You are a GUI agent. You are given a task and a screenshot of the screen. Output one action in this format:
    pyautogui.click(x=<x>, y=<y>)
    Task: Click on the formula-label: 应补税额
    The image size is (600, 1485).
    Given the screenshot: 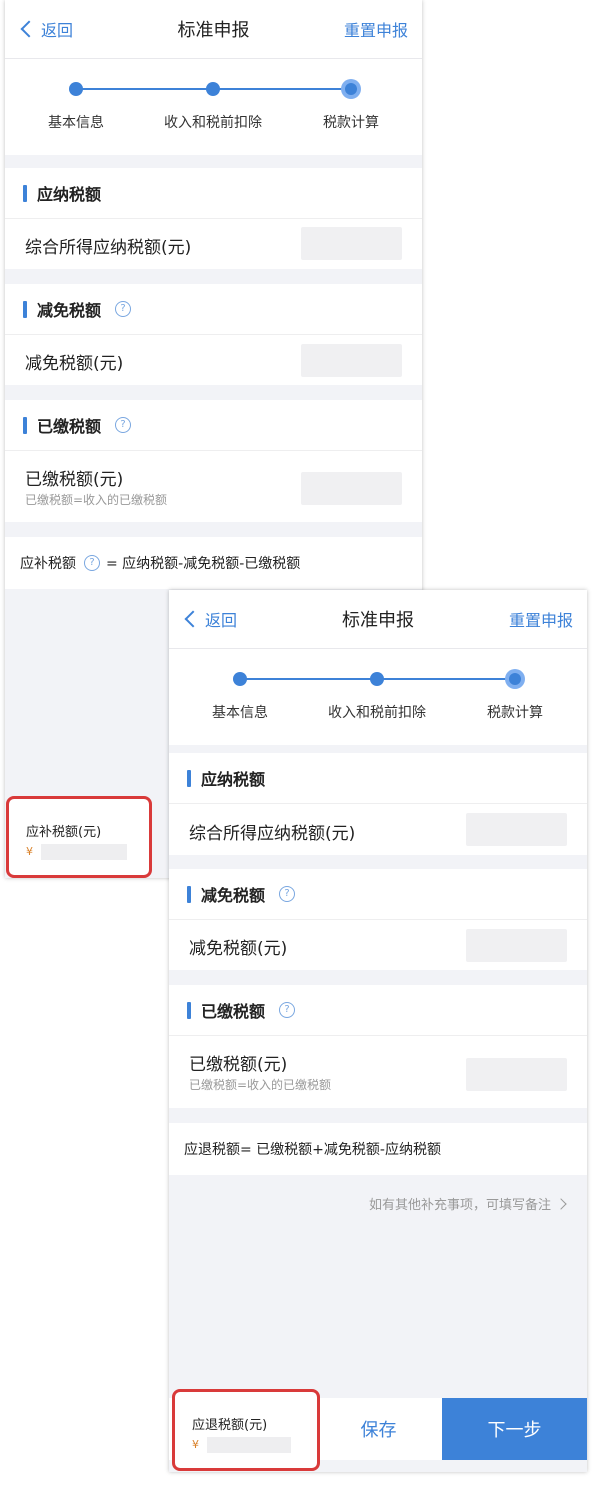 What is the action you would take?
    pyautogui.click(x=48, y=564)
    